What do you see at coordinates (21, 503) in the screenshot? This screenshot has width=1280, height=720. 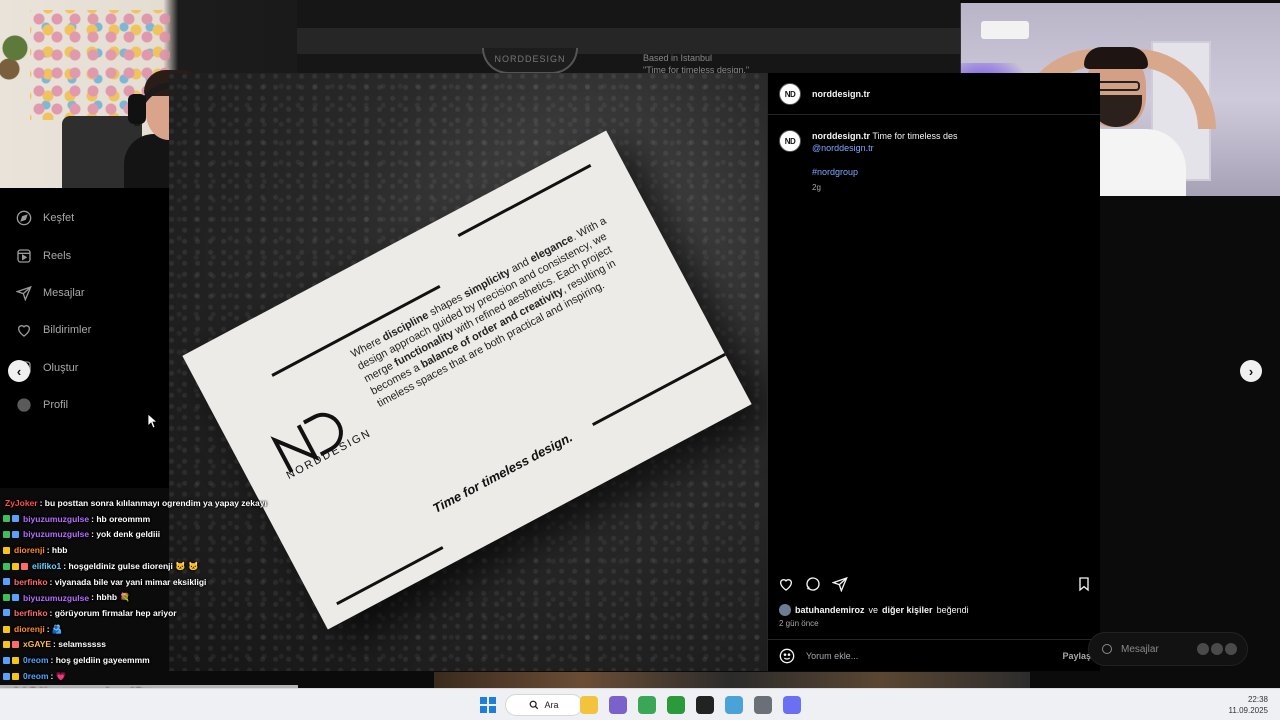 I see `chat-username: ZyJoker` at bounding box center [21, 503].